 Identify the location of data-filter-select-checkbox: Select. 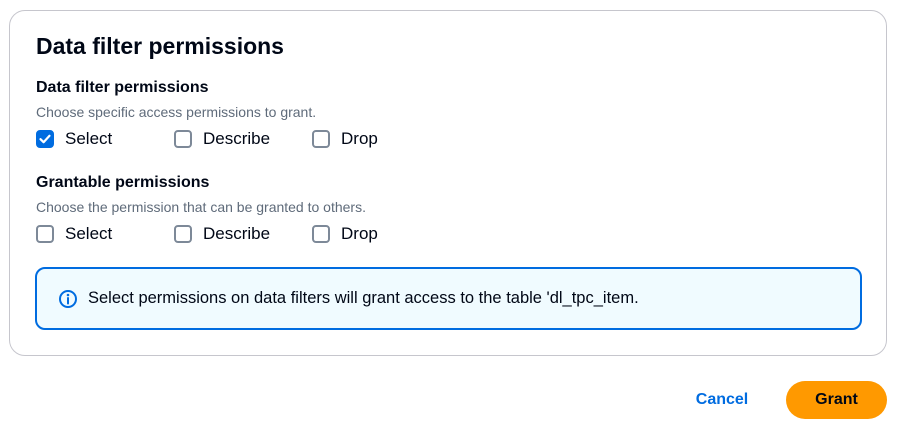
(105, 139).